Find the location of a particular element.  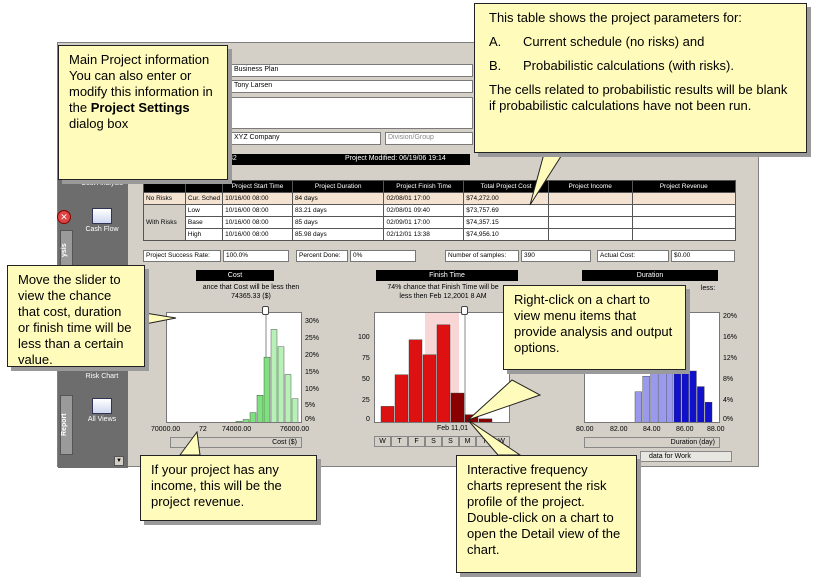

duration-xtick: 86.00 is located at coordinates (685, 429).